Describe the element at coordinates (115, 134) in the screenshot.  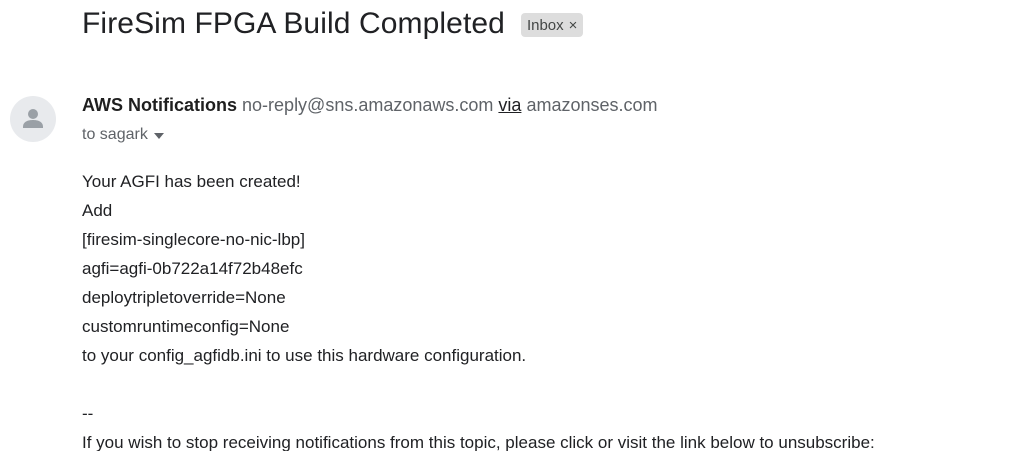
I see `recipient-text: to sagark` at that location.